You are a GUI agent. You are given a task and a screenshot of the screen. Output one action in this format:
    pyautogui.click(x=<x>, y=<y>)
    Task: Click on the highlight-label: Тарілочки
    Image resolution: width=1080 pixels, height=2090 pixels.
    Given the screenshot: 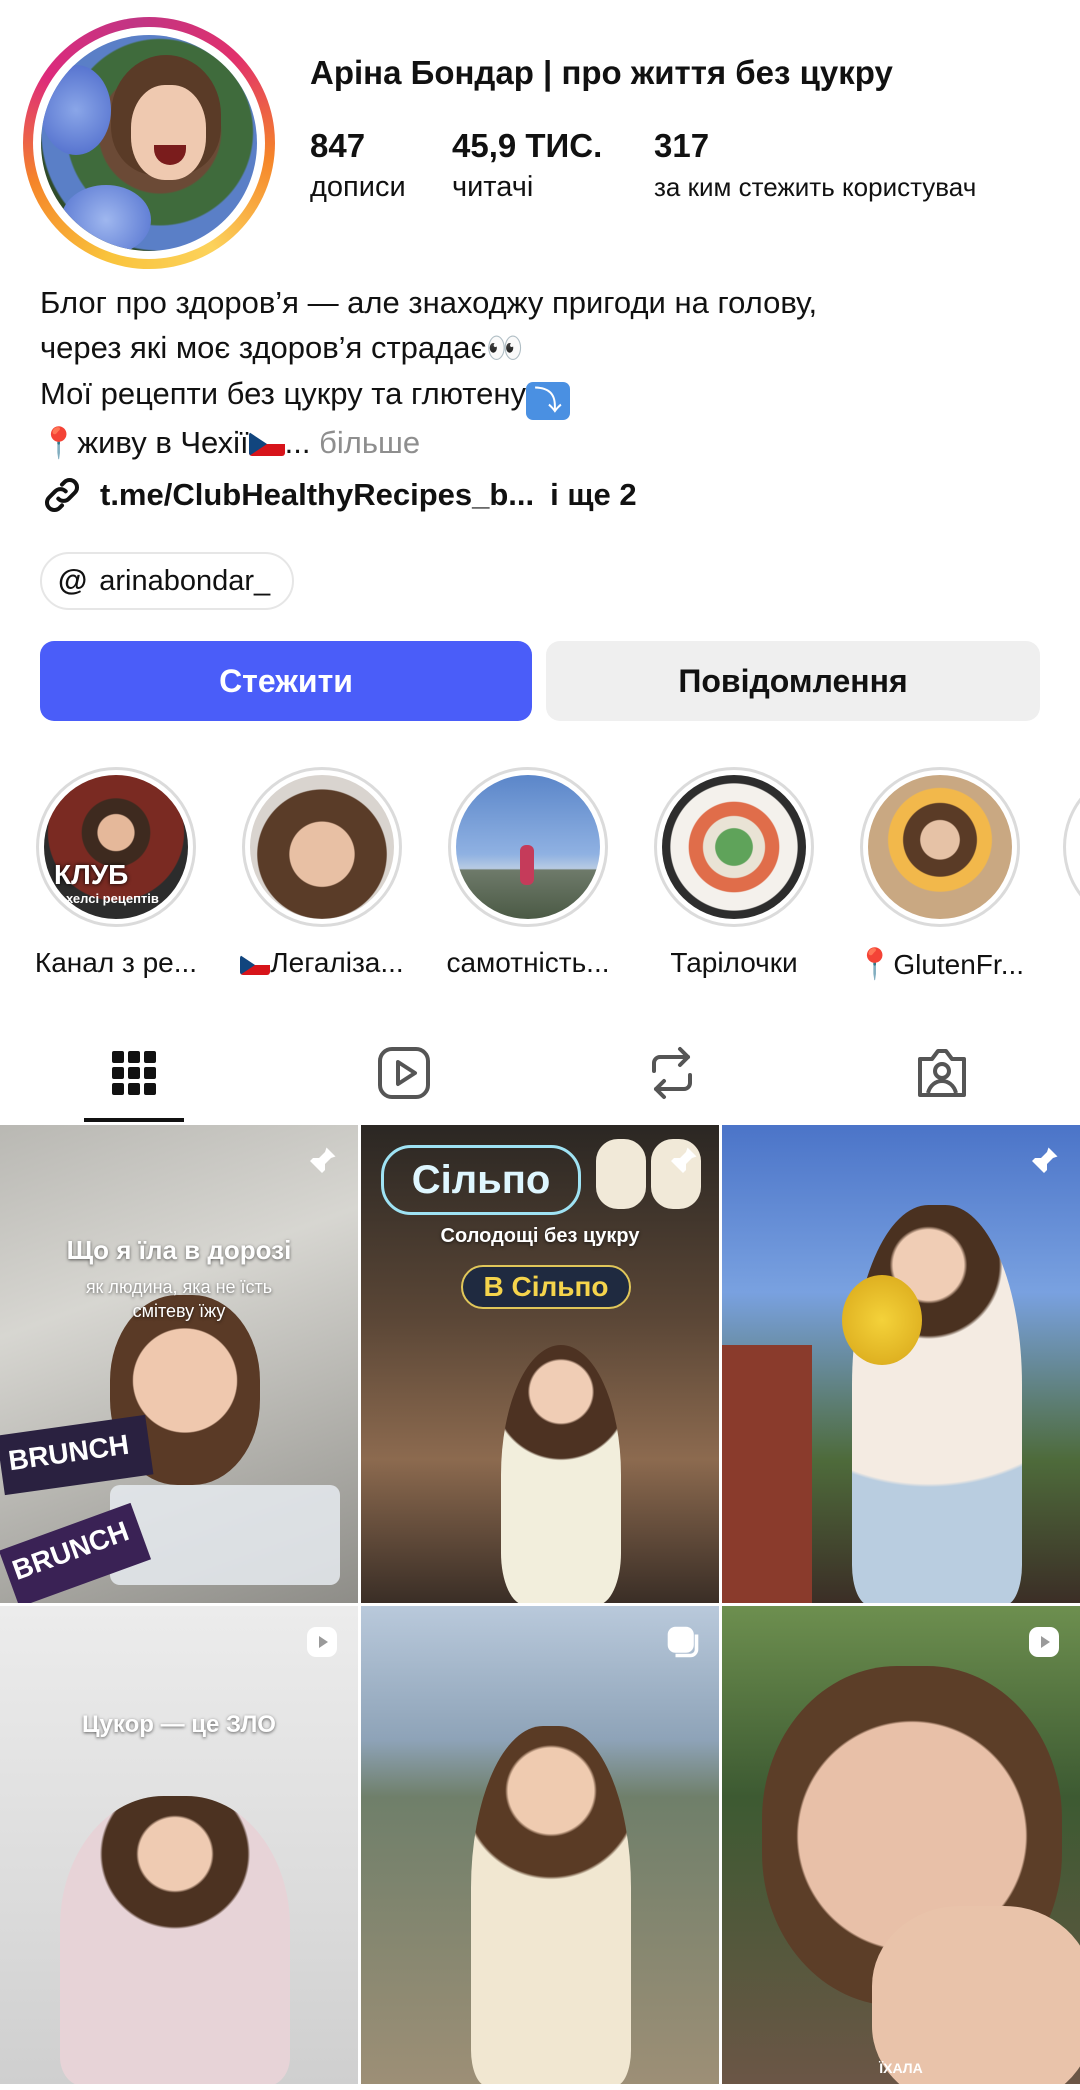 What is the action you would take?
    pyautogui.click(x=734, y=962)
    